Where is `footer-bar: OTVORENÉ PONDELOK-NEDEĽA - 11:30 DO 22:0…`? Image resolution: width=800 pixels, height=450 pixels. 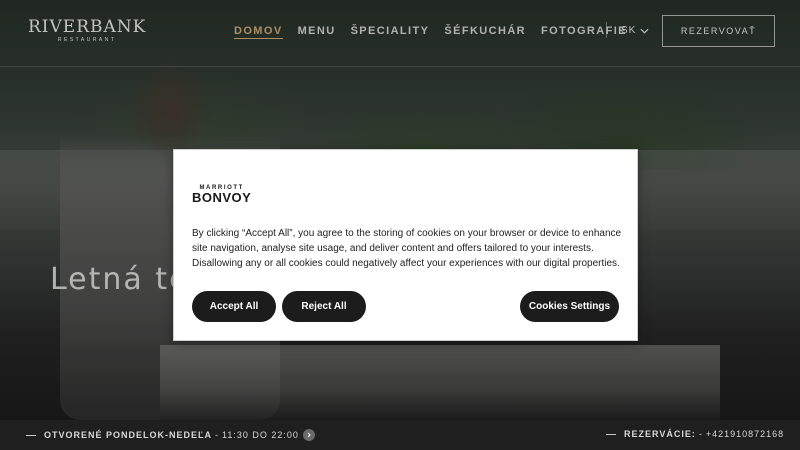
footer-bar: OTVORENÉ PONDELOK-NEDEĽA - 11:30 DO 22:0… is located at coordinates (400, 435).